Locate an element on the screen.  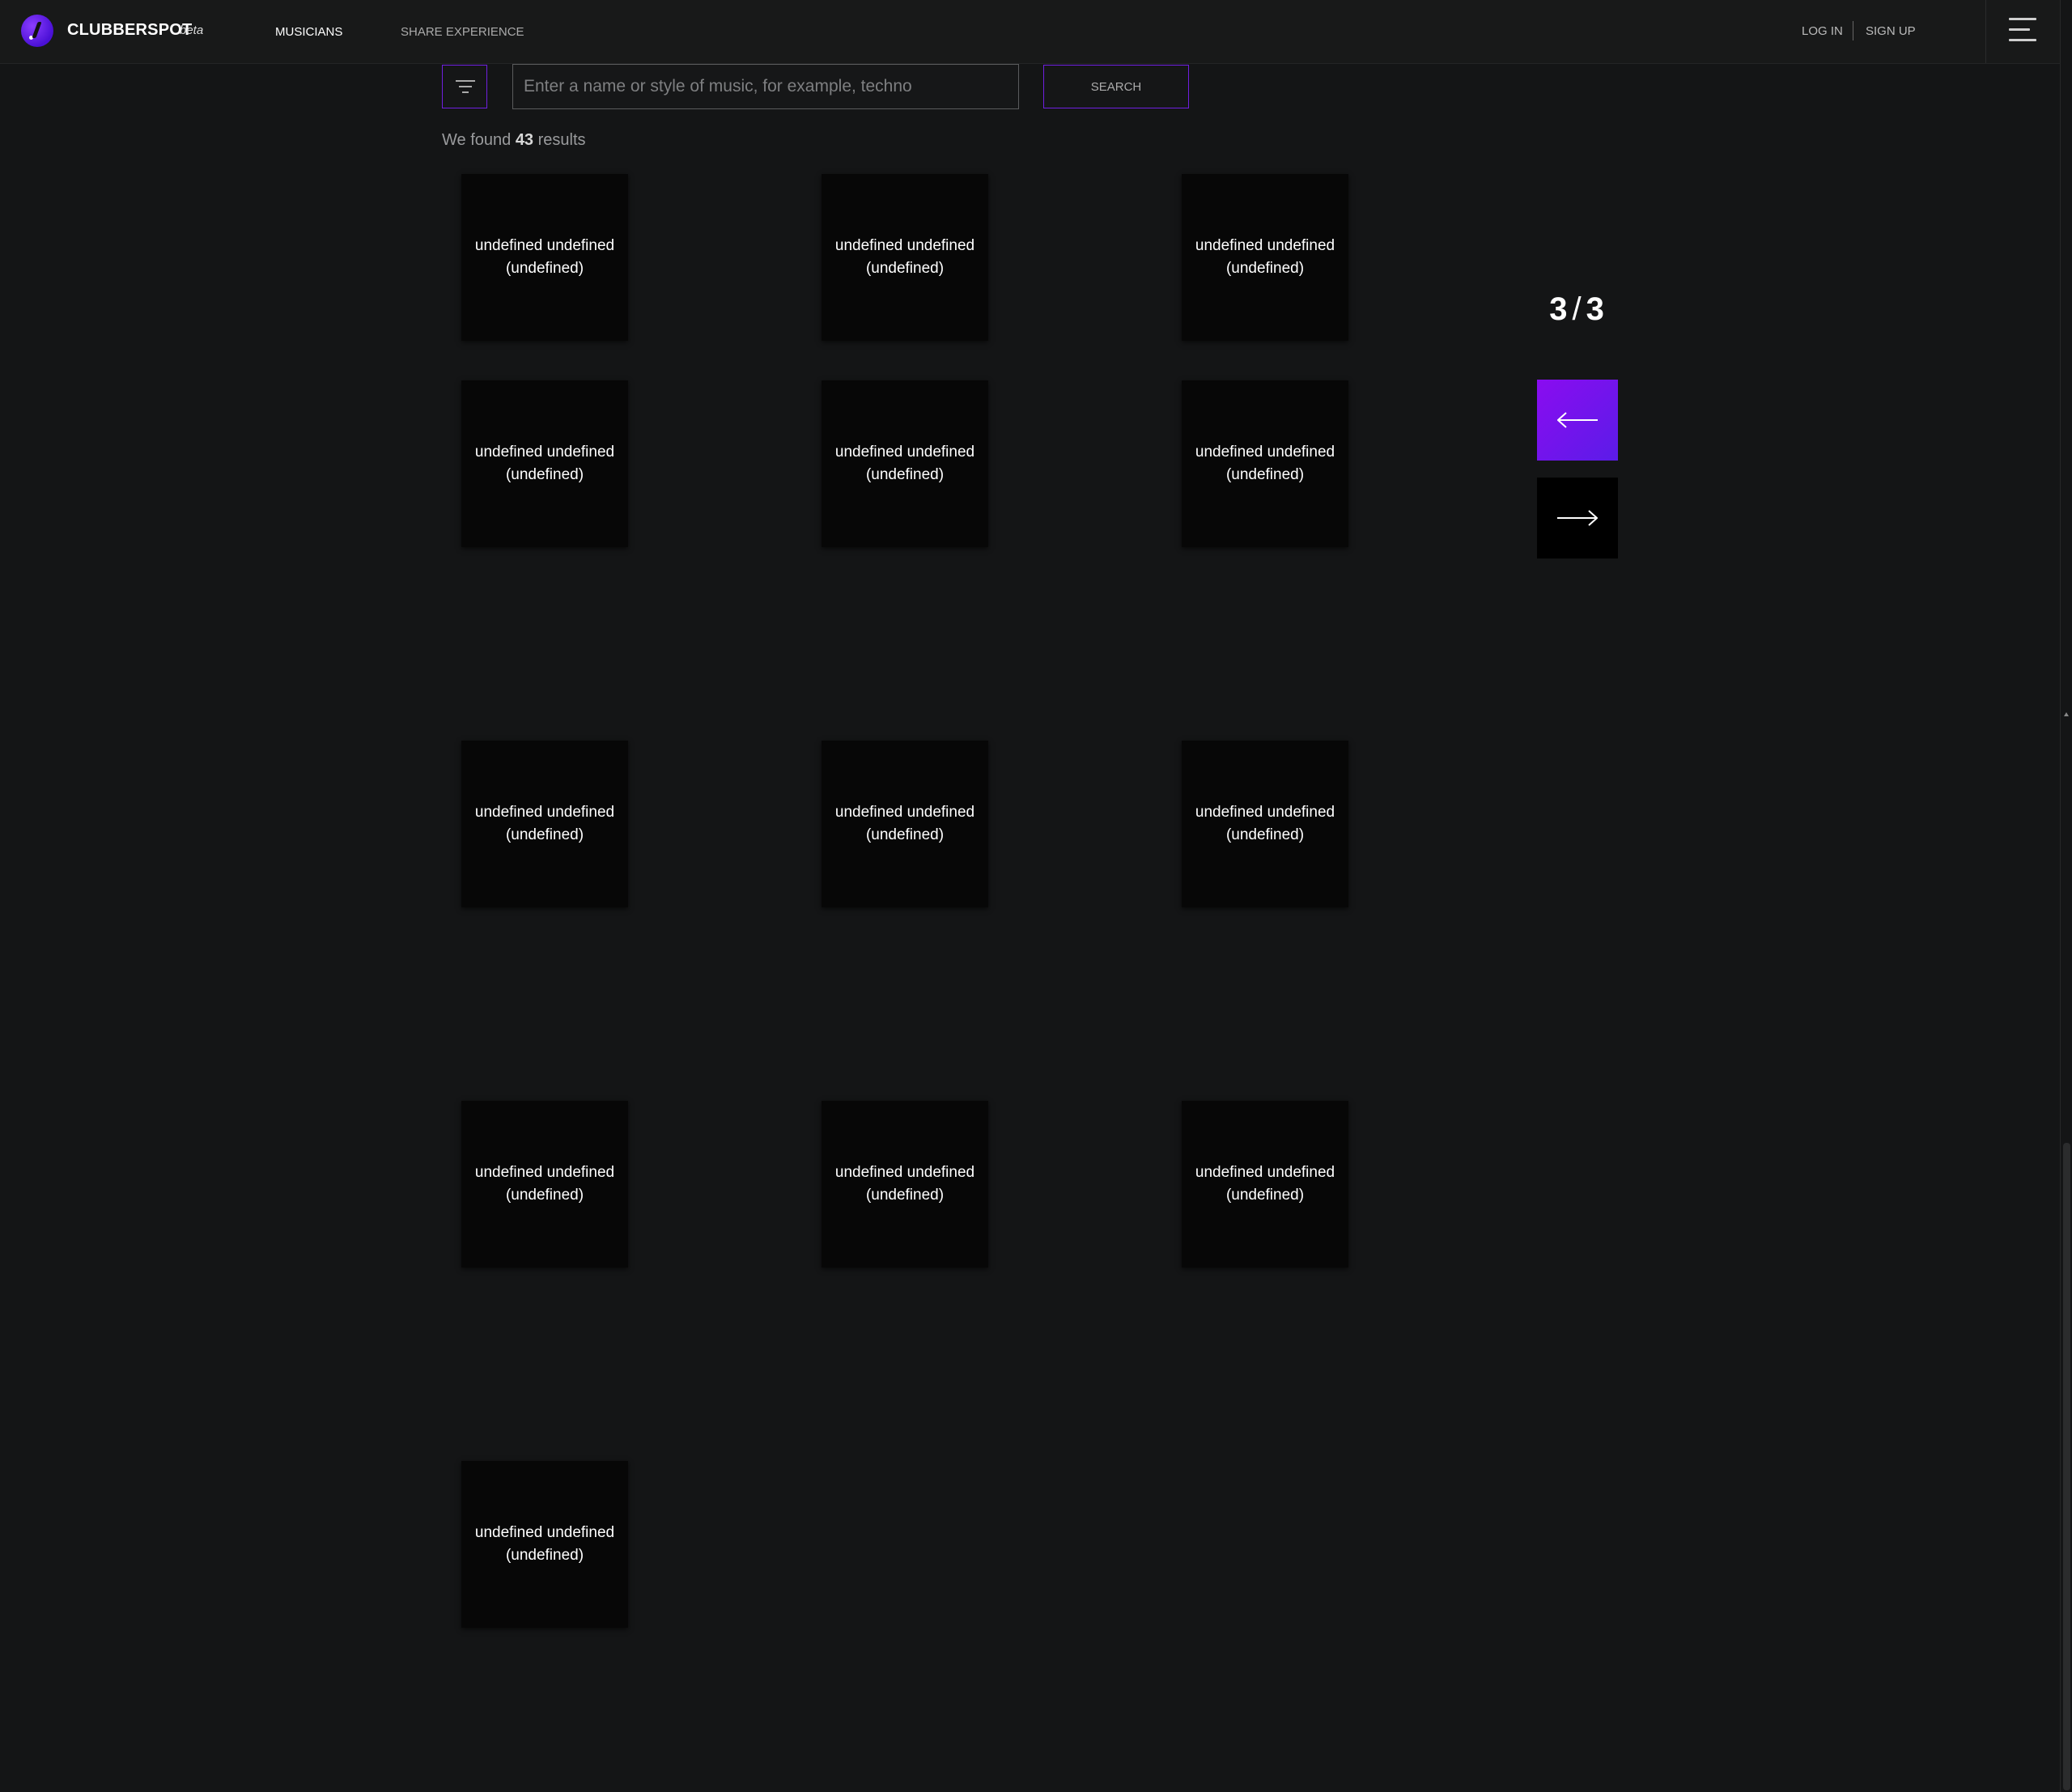
scroll-up-icon is located at coordinates (2066, 714).